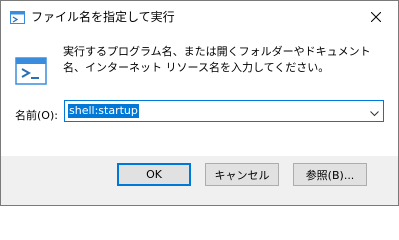 The image size is (399, 240). I want to click on open-label: 名前(O):, so click(36, 115).